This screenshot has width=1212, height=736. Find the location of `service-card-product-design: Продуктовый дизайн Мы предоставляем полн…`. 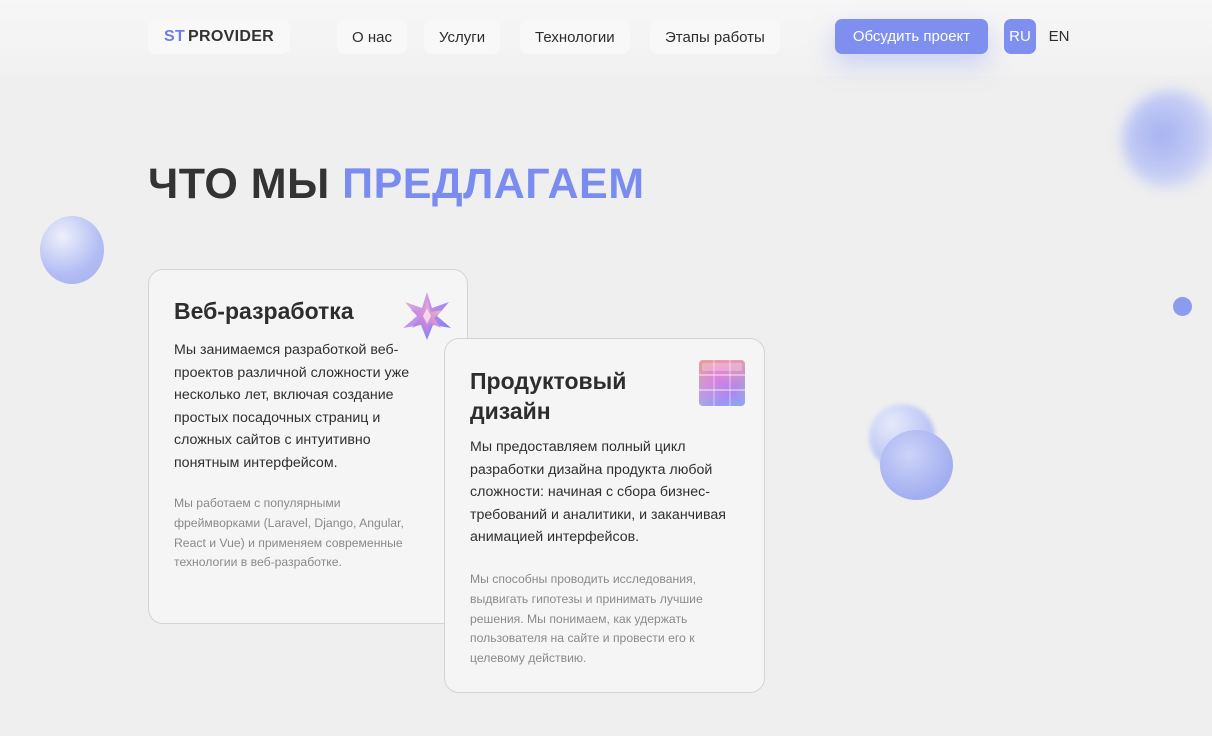

service-card-product-design: Продуктовый дизайн Мы предоставляем полн… is located at coordinates (604, 515).